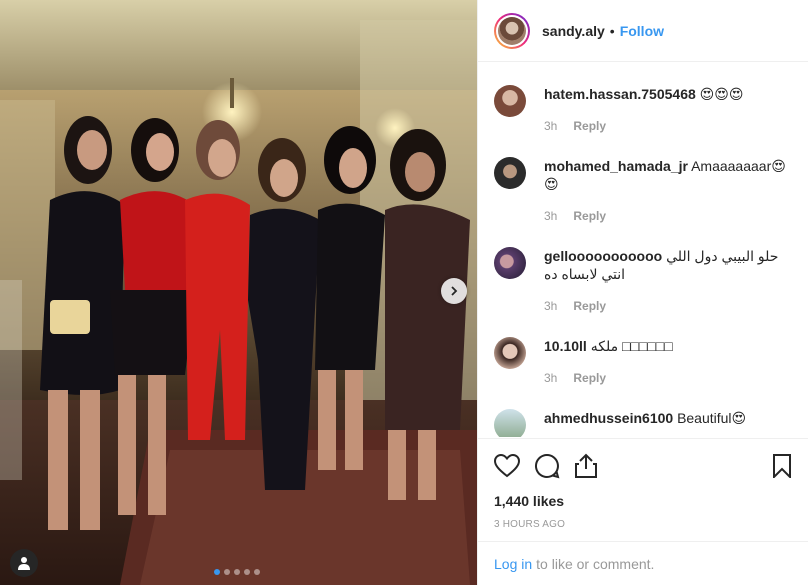 This screenshot has width=808, height=585. I want to click on comment-item: hatem.hassan.7505468 😍😍😍 3h Reply, so click(643, 110).